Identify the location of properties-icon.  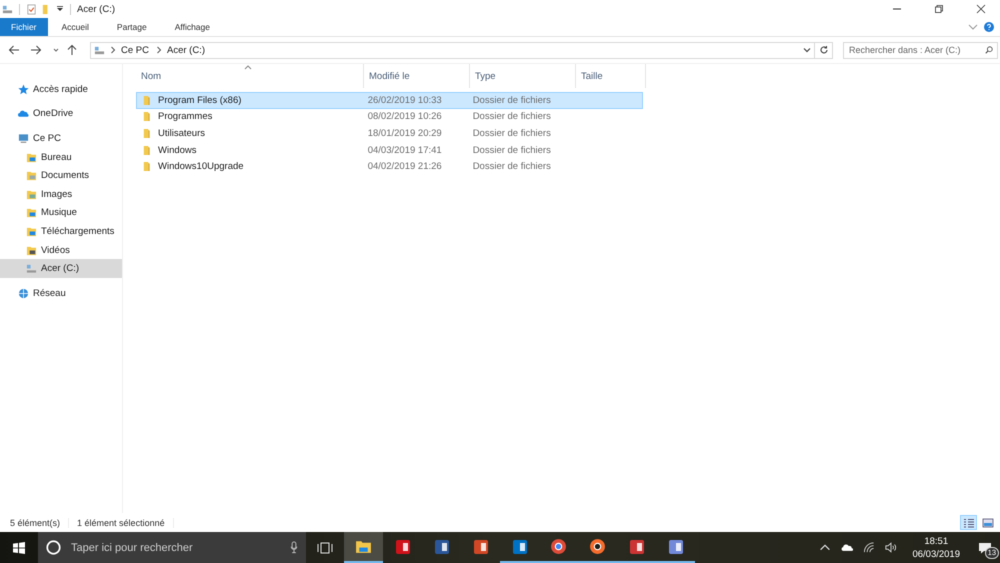
(31, 9).